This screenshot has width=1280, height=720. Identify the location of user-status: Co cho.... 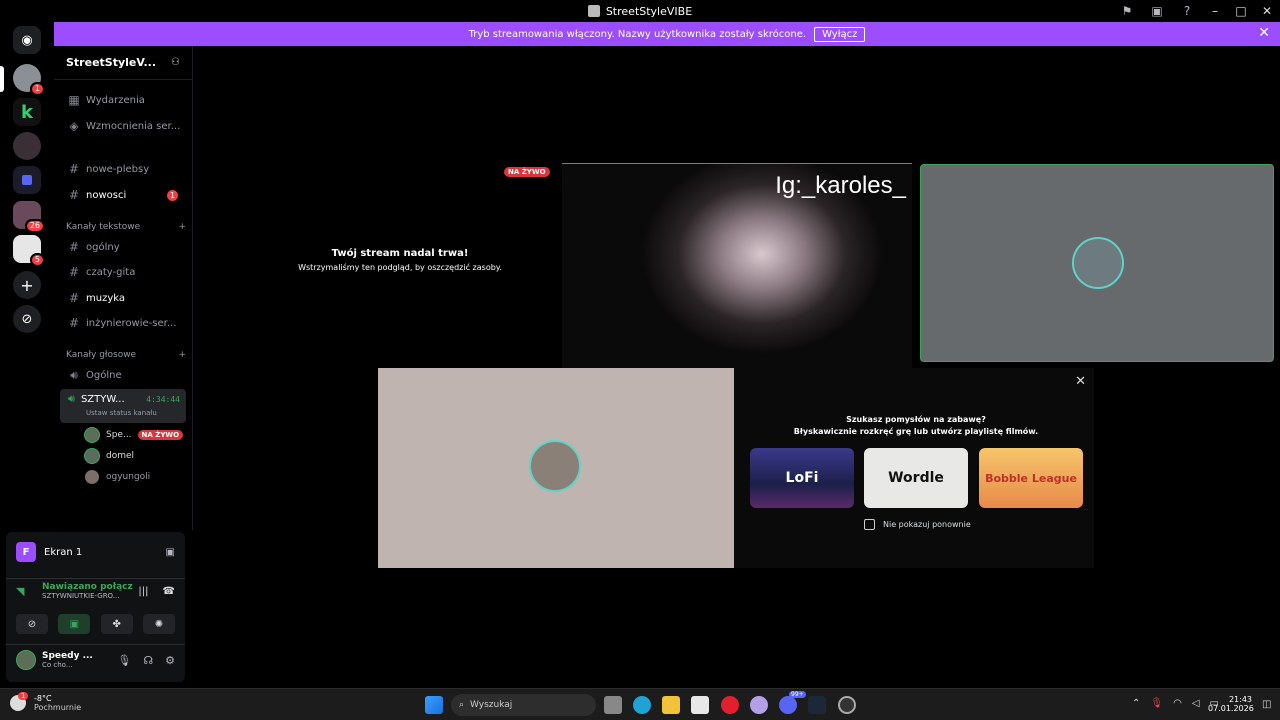
(67, 665).